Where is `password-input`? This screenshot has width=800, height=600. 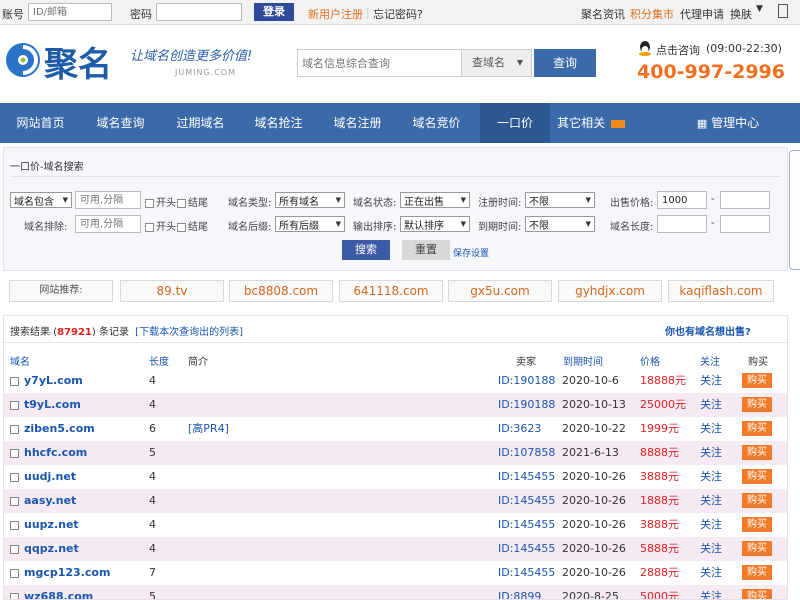
password-input is located at coordinates (199, 12).